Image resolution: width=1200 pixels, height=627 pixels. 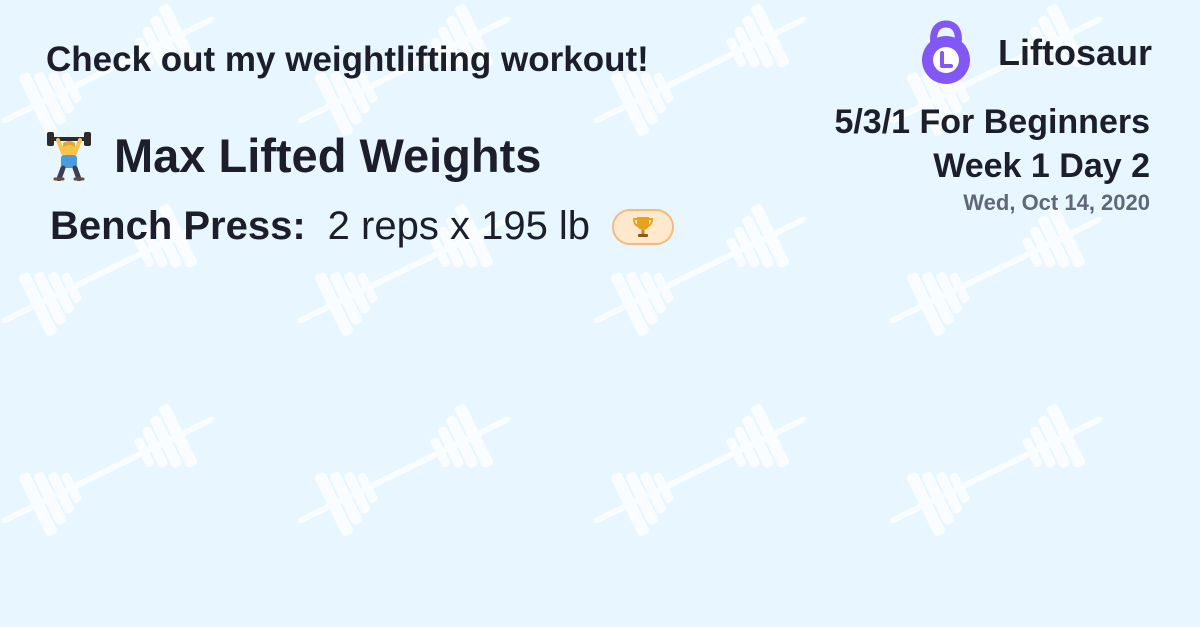 I want to click on record-row: Bench Press: 2 reps x 195 lb, so click(x=362, y=226).